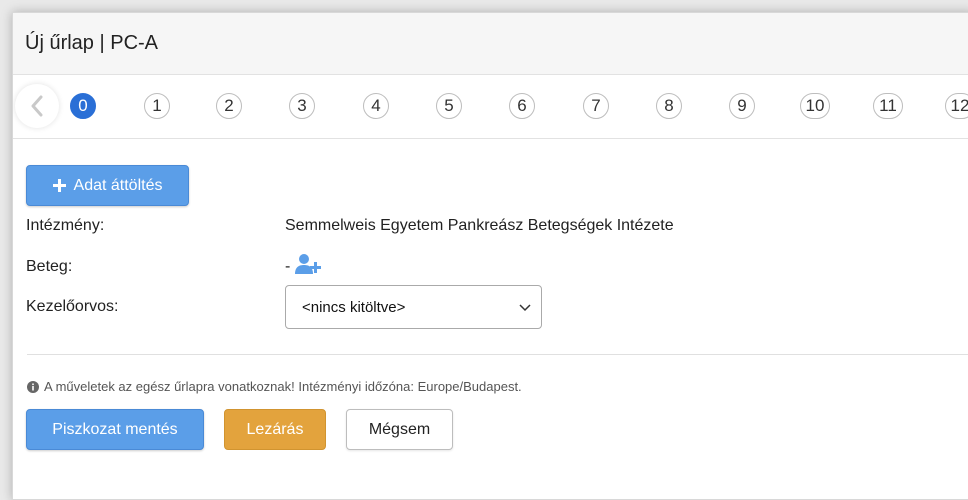  I want to click on step-5: 5, so click(449, 106).